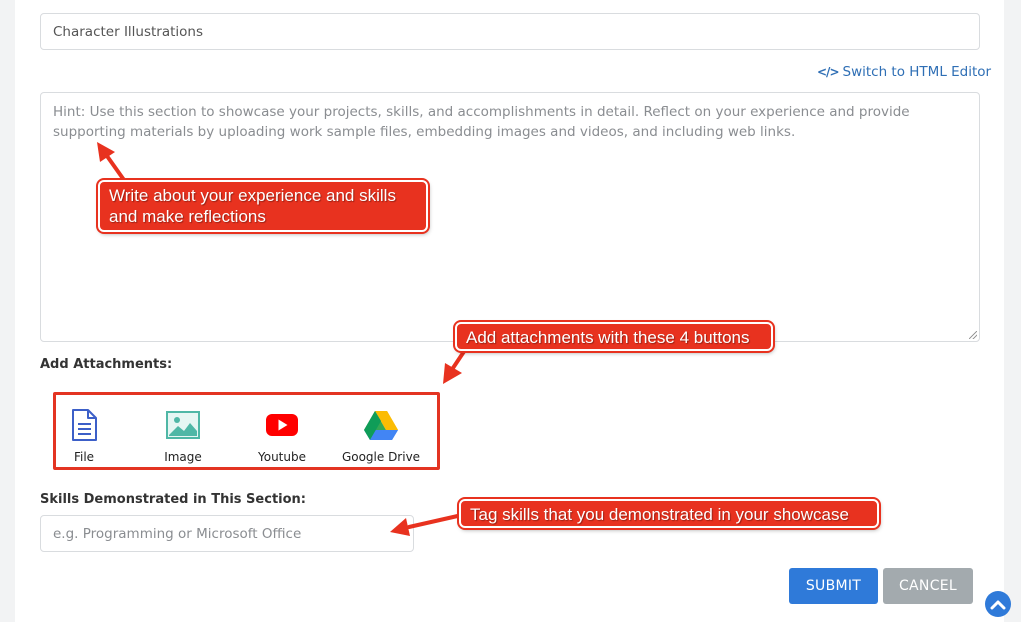 The width and height of the screenshot is (1021, 622). I want to click on scroll-to-top-button, so click(998, 604).